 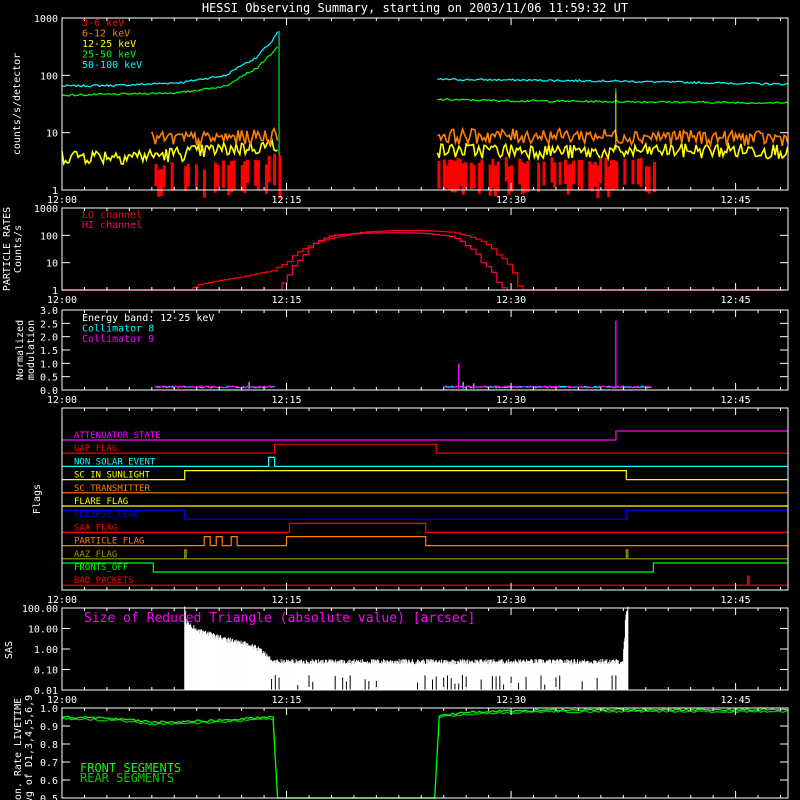 I want to click on legend-entry-50-100-kev: 50-100 keV, so click(x=112, y=65).